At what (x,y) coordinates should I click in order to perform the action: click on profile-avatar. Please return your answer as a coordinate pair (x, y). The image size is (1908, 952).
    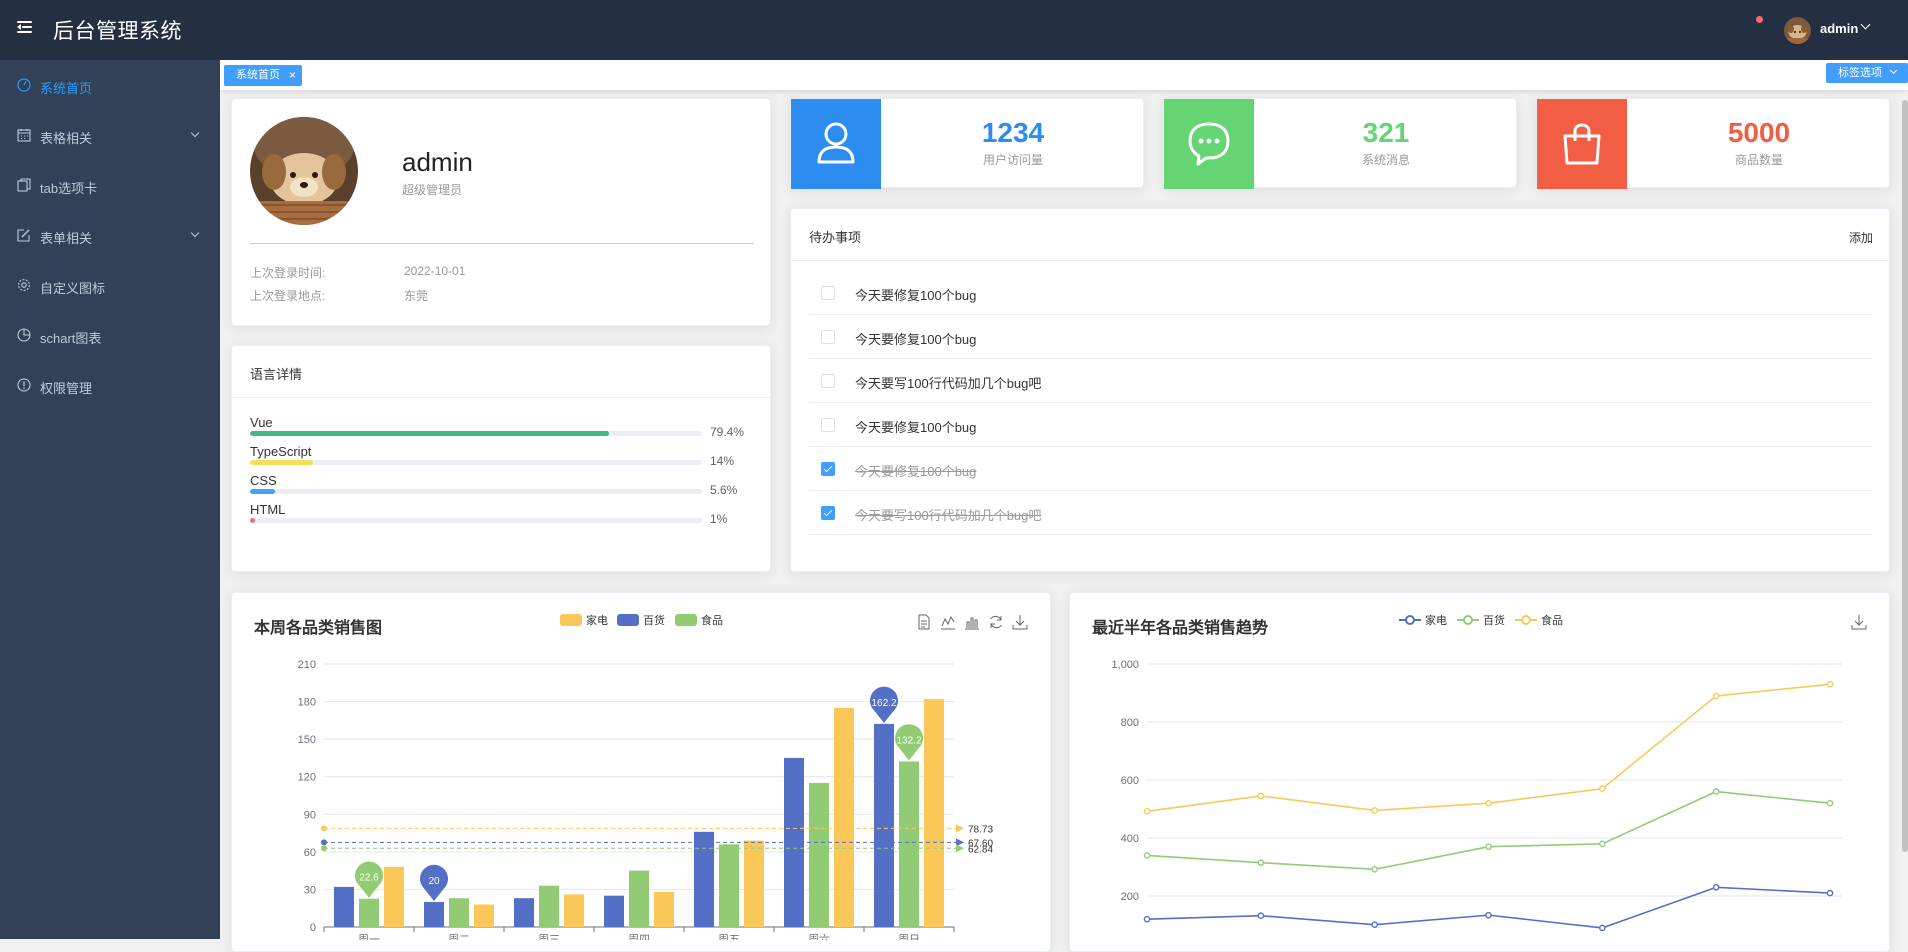
    Looking at the image, I should click on (304, 171).